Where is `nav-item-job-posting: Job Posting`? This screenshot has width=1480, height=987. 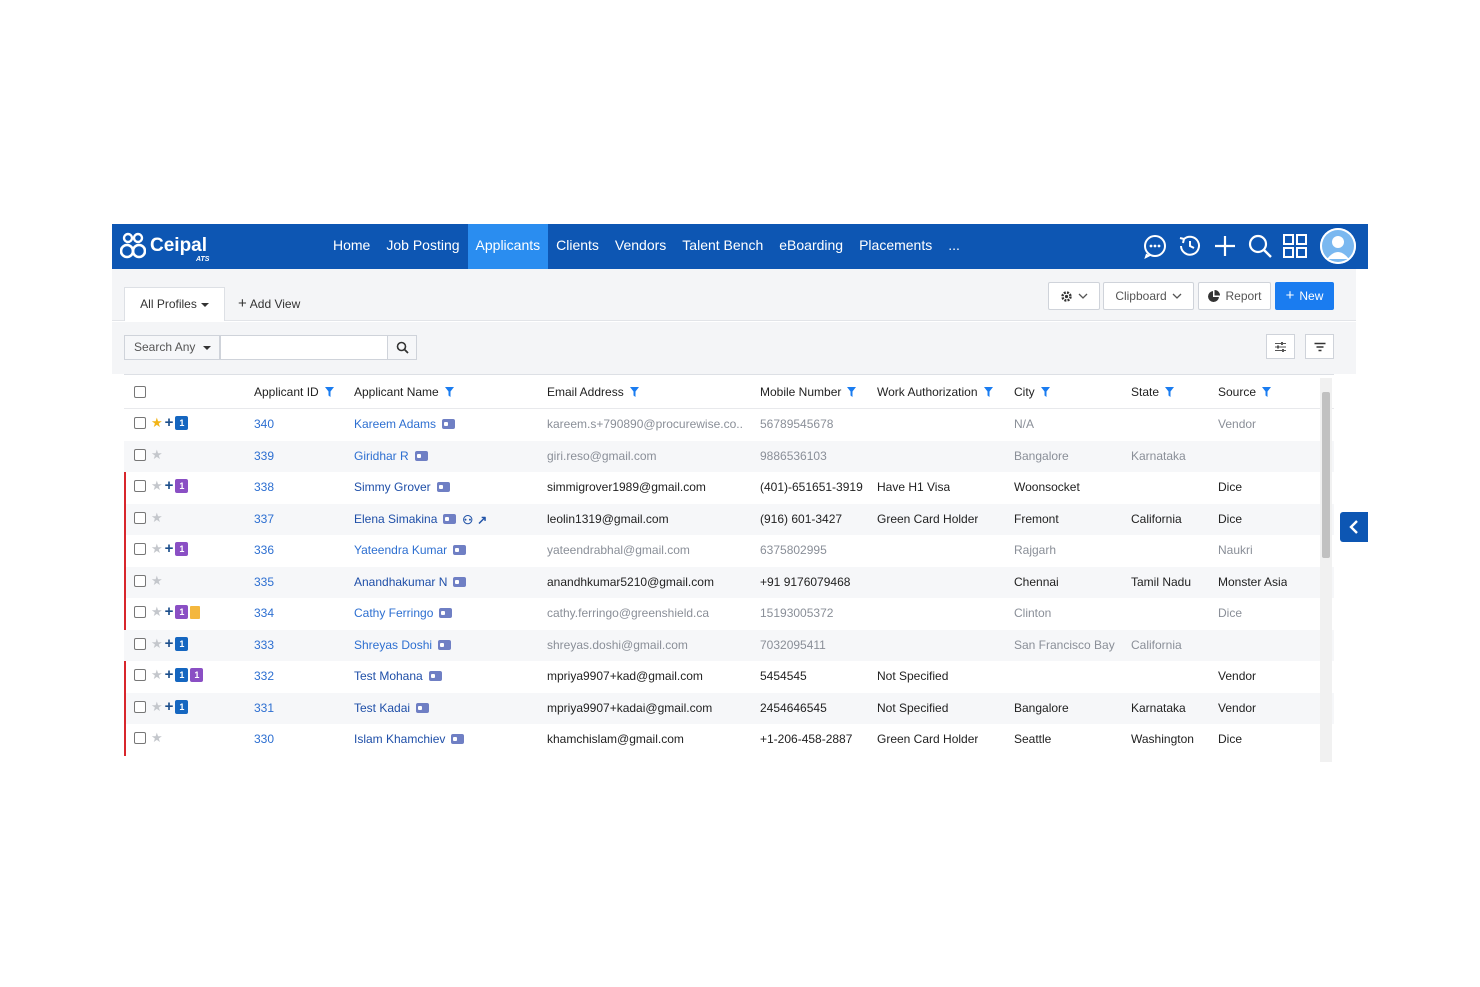
nav-item-job-posting: Job Posting is located at coordinates (422, 246).